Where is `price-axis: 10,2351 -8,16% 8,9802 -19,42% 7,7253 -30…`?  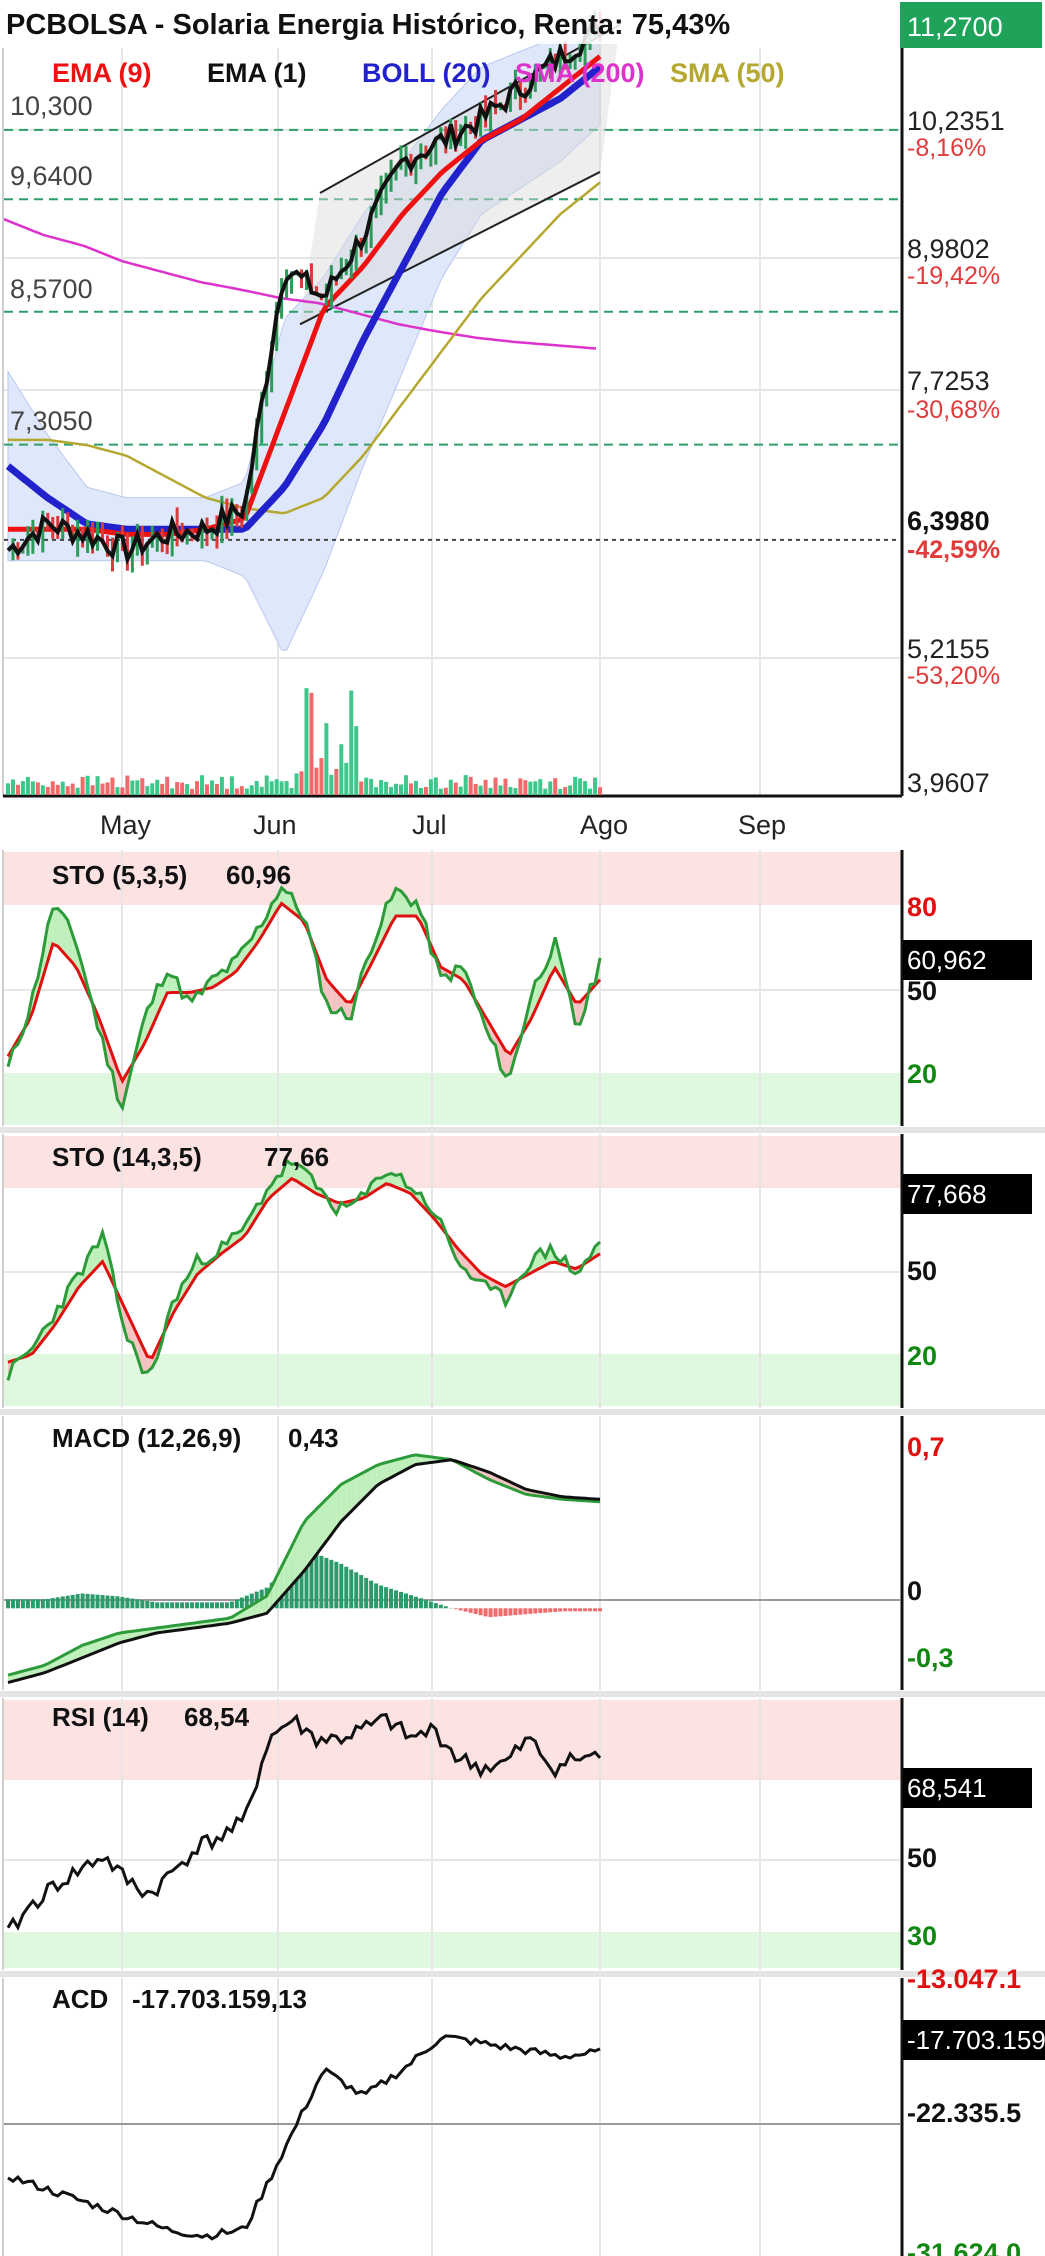 price-axis: 10,2351 -8,16% 8,9802 -19,42% 7,7253 -30… is located at coordinates (956, 452).